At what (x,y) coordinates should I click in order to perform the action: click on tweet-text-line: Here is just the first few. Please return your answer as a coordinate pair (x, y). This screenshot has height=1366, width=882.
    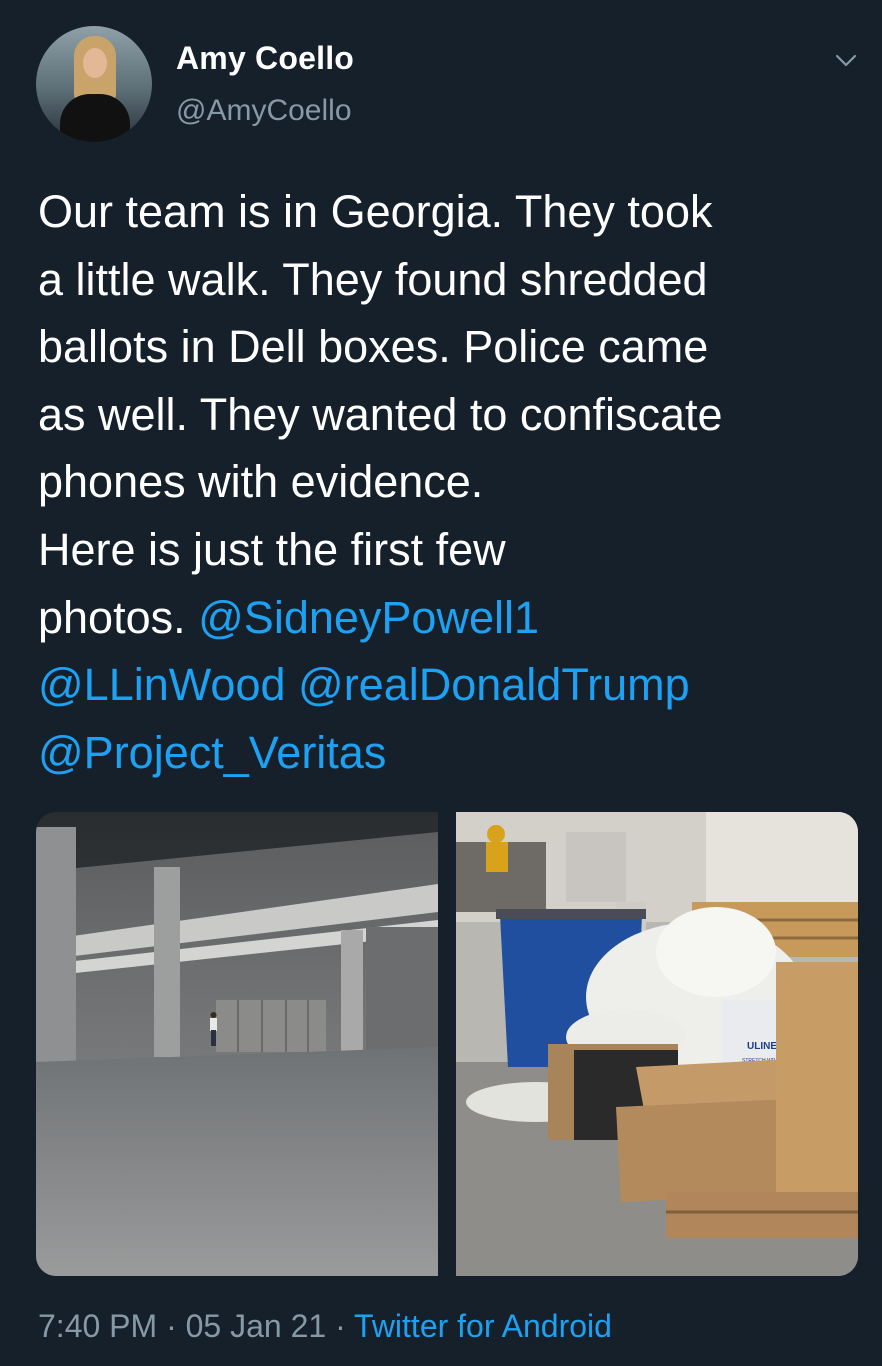
    Looking at the image, I should click on (453, 550).